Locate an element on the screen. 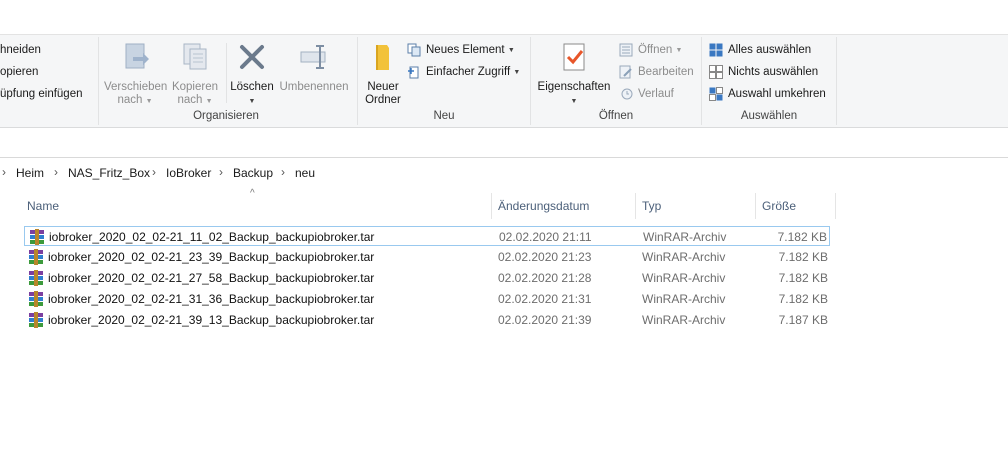 The width and height of the screenshot is (1008, 450). move-to-label-2: nach is located at coordinates (130, 100).